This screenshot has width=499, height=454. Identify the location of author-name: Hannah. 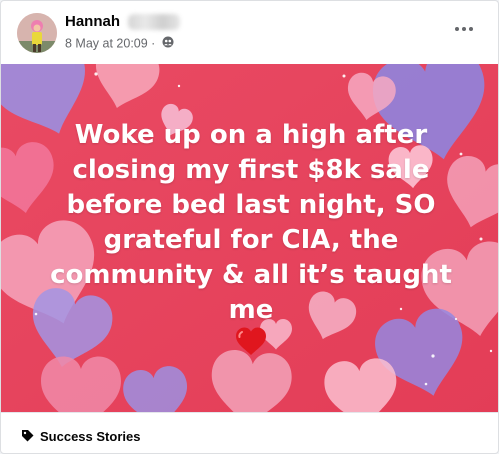
(92, 21).